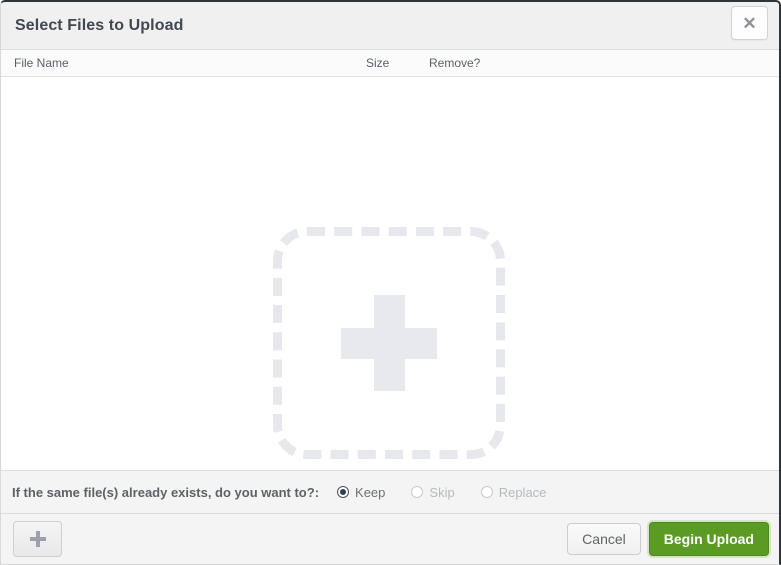  I want to click on radio-label-replace: Replace, so click(522, 492).